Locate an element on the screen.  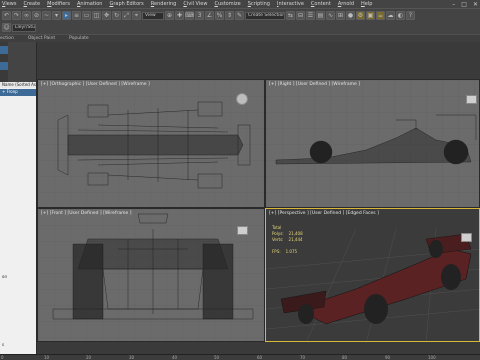
spinner-snap-icon: ⇕ is located at coordinates (229, 15).